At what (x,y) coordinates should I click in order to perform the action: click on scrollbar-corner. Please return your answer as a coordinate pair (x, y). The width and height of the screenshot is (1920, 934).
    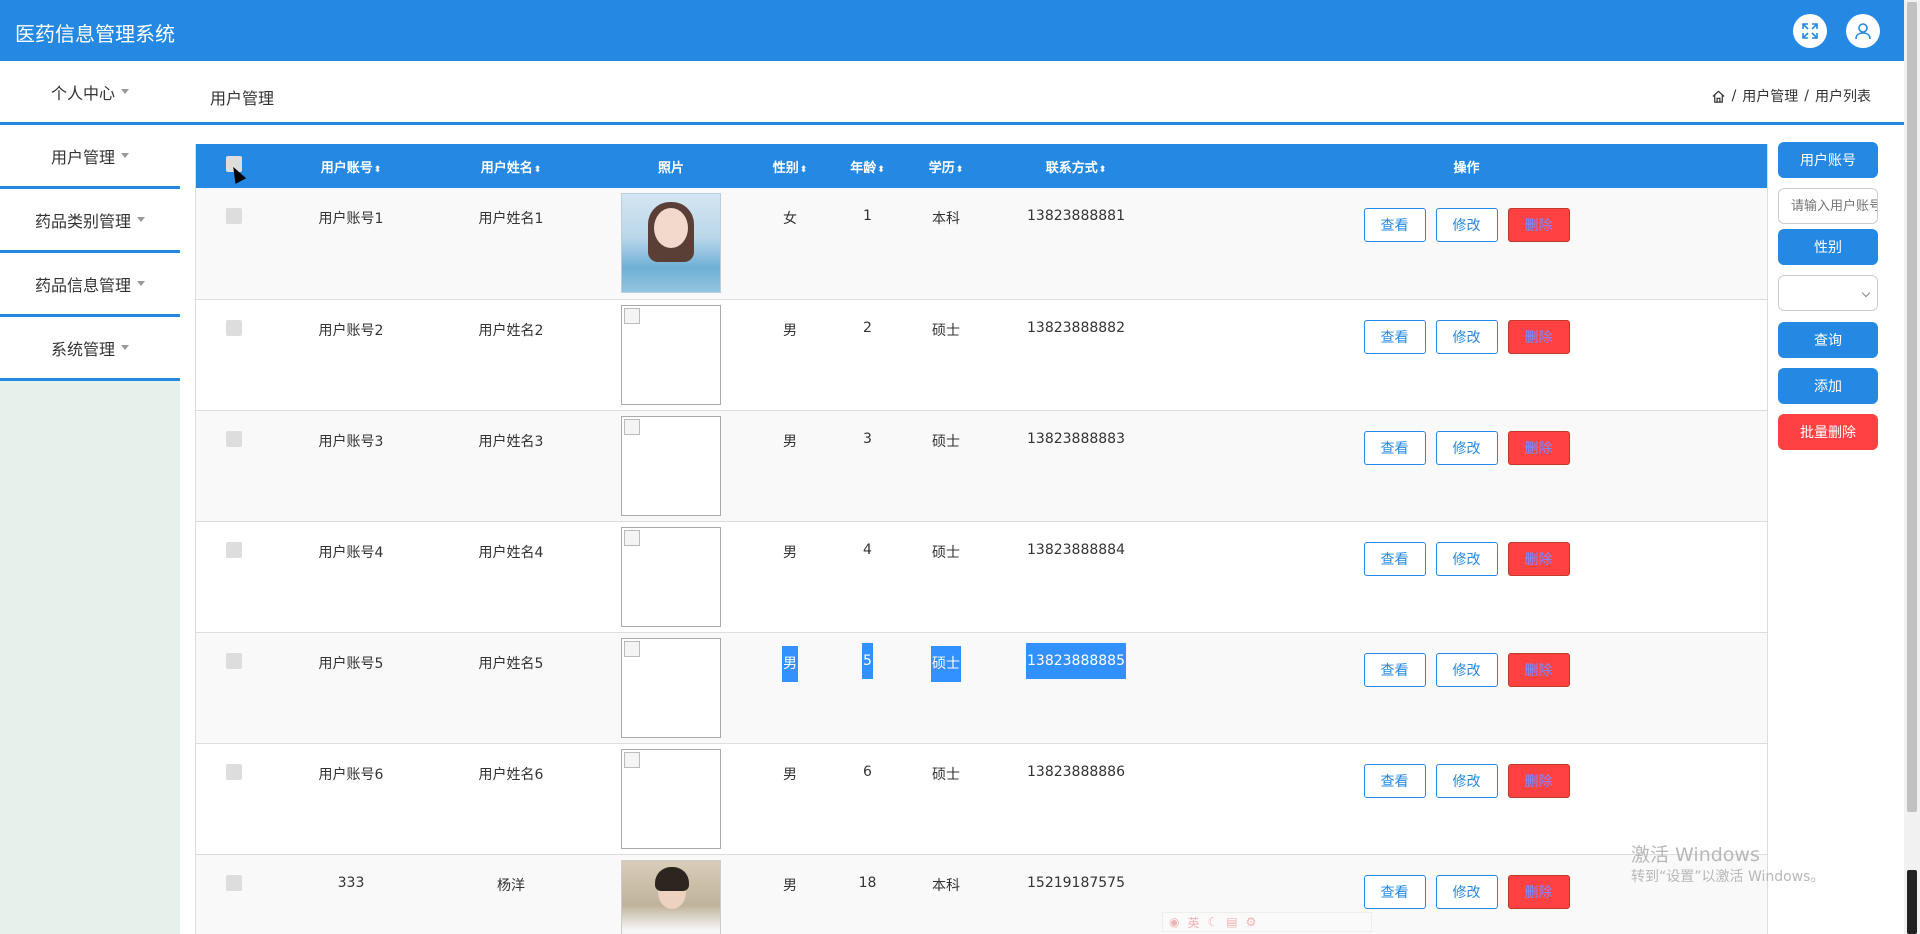
    Looking at the image, I should click on (1912, 902).